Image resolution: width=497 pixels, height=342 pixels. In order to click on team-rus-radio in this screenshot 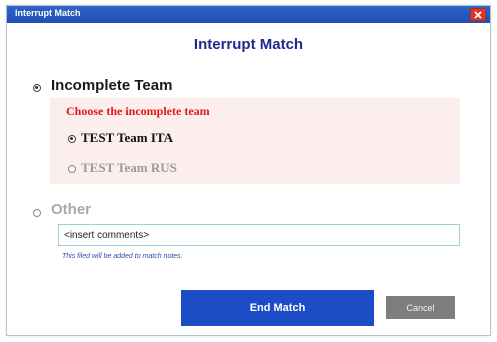, I will do `click(72, 169)`.